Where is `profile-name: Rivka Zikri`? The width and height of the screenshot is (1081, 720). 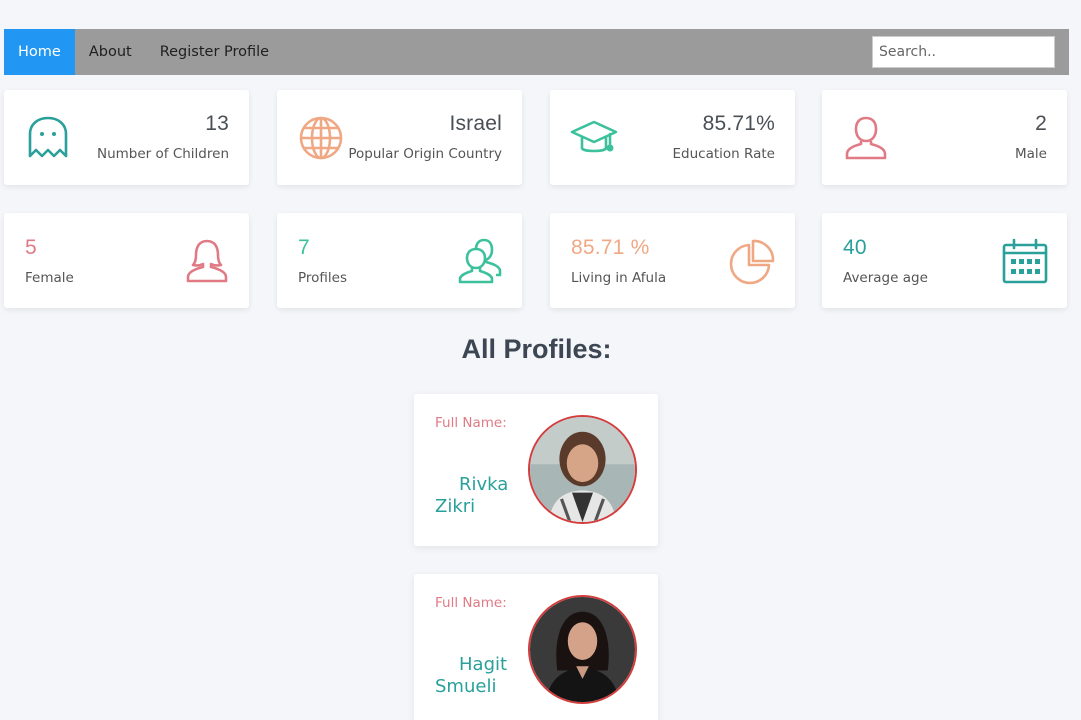
profile-name: Rivka Zikri is located at coordinates (472, 495).